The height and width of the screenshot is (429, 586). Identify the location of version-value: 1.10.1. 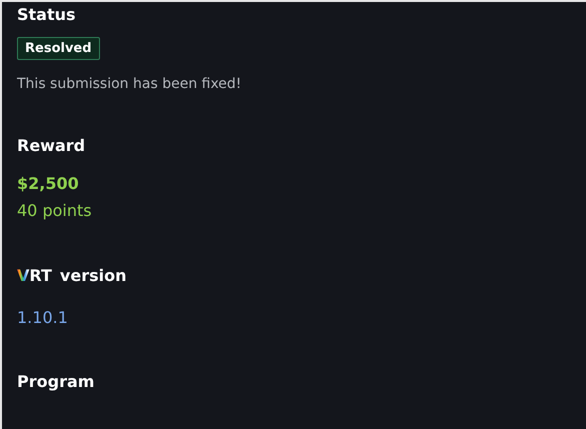
(43, 317).